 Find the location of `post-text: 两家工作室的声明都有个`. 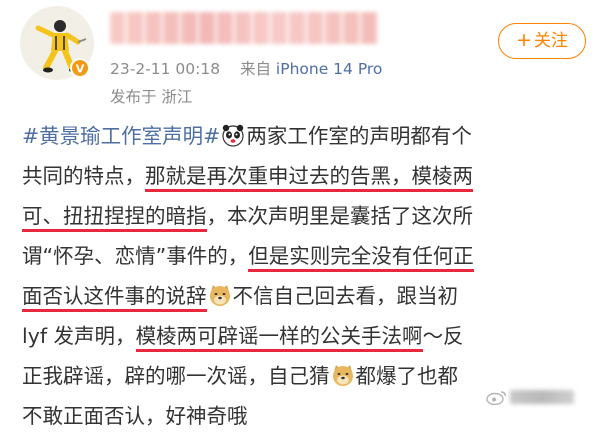

post-text: 两家工作室的声明都有个 is located at coordinates (359, 136).